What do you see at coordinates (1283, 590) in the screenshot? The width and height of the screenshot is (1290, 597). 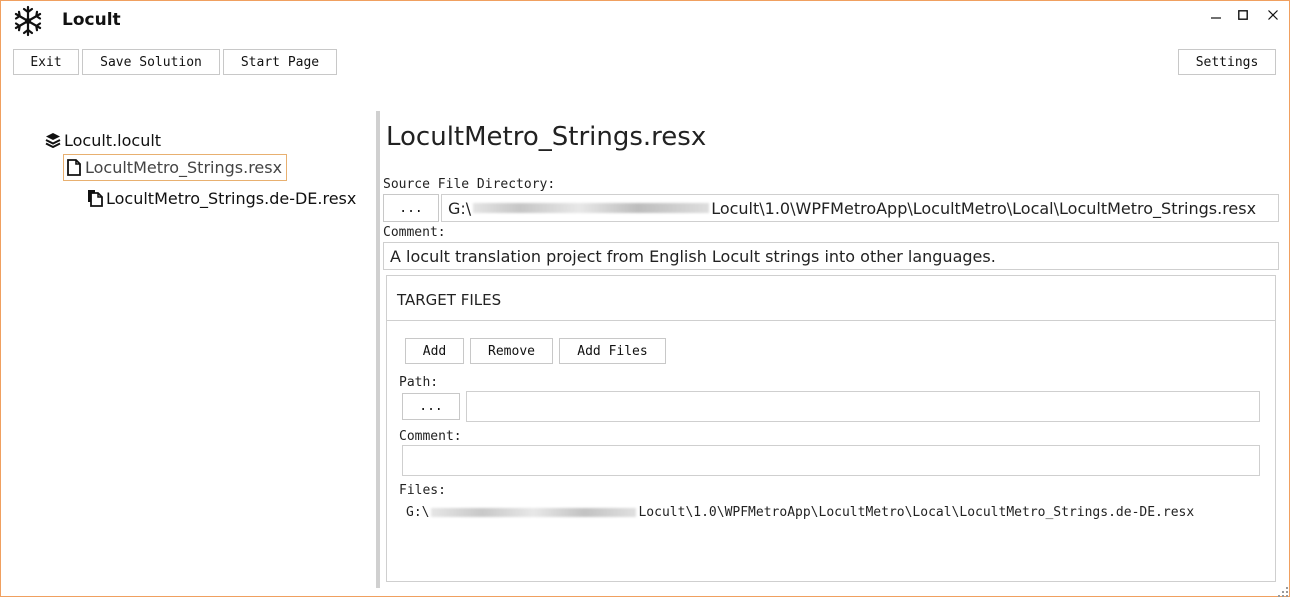 I see `resize-grip-icon` at bounding box center [1283, 590].